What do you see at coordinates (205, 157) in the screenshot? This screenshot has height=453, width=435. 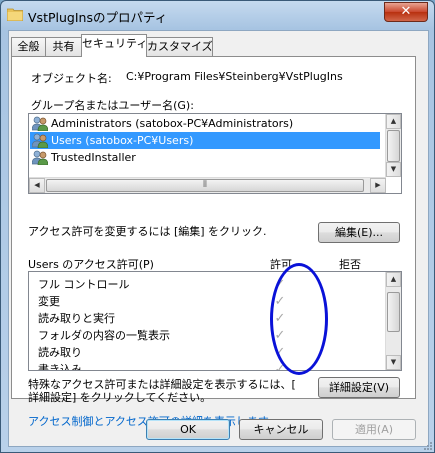 I see `list-item: TrustedInstaller` at bounding box center [205, 157].